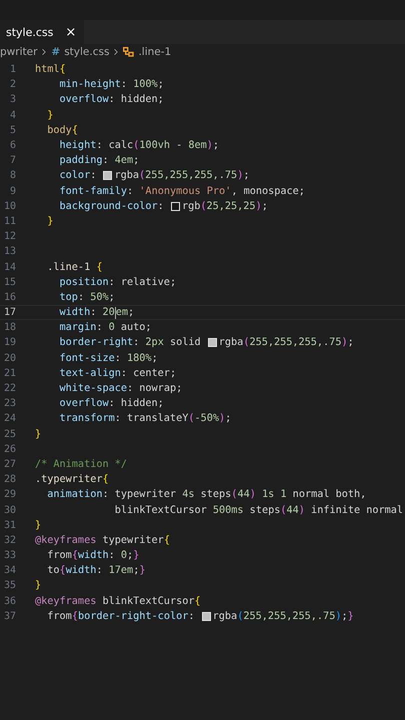 Image resolution: width=405 pixels, height=720 pixels. I want to click on line-number: 21, so click(9, 373).